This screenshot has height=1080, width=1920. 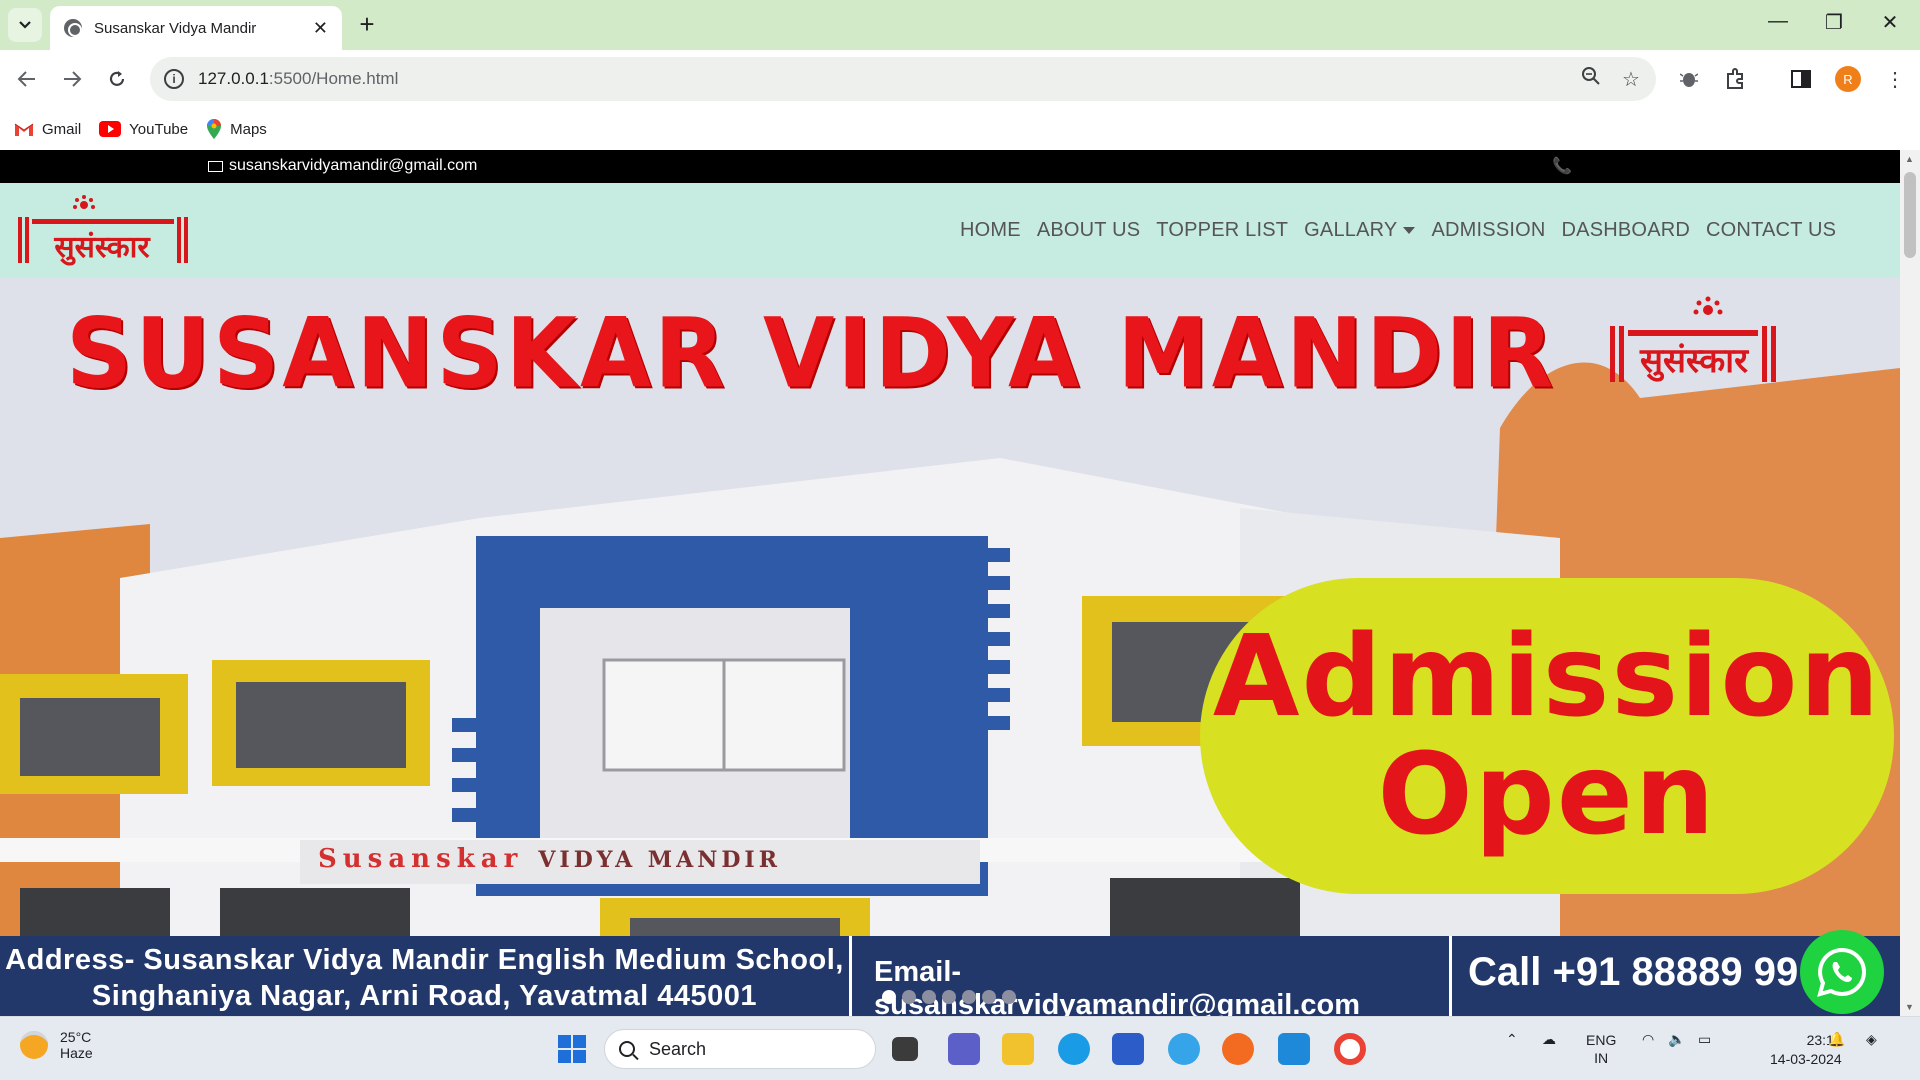 What do you see at coordinates (1836, 1039) in the screenshot?
I see `notification-bell-icon: 🔔` at bounding box center [1836, 1039].